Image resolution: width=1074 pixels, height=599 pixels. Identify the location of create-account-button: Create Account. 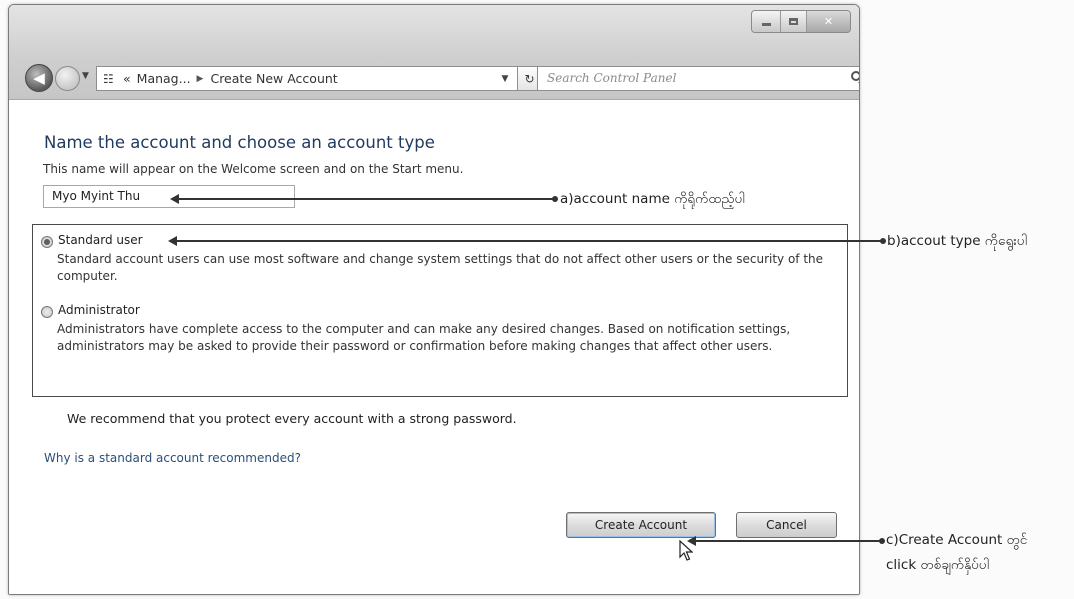
(641, 525).